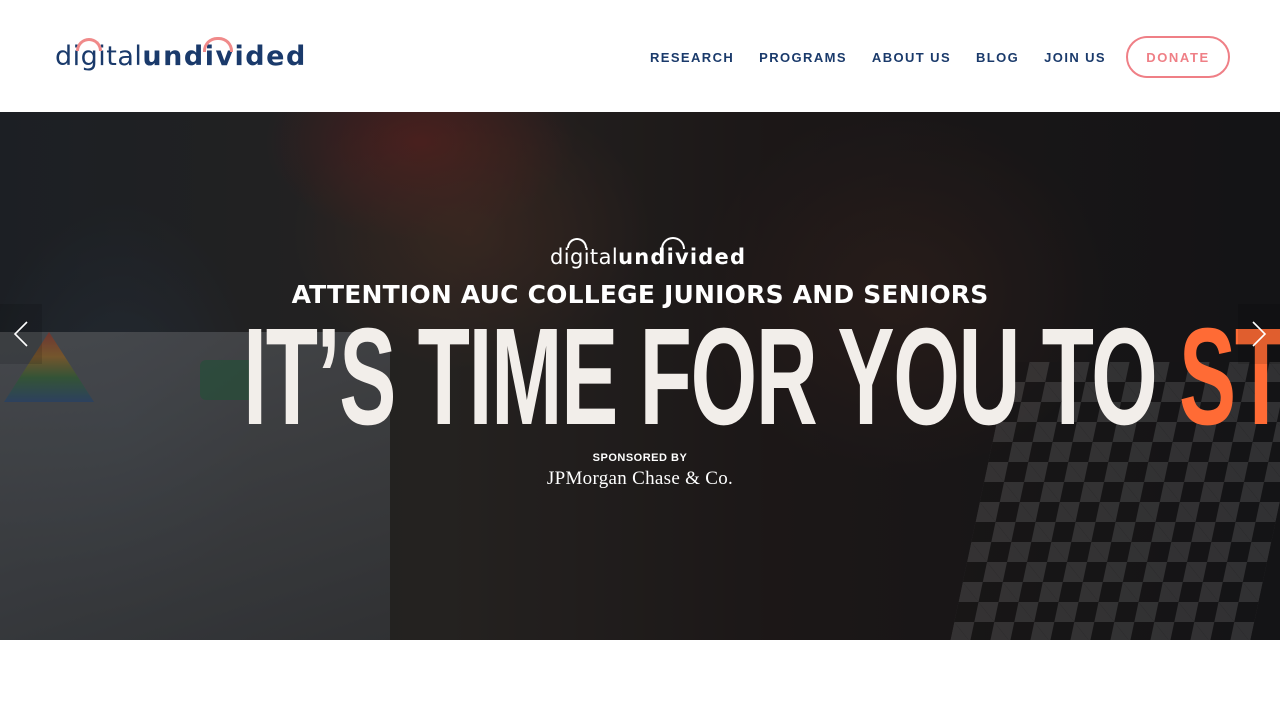 The height and width of the screenshot is (720, 1280). What do you see at coordinates (1075, 57) in the screenshot?
I see `nav-join-us: JOIN US` at bounding box center [1075, 57].